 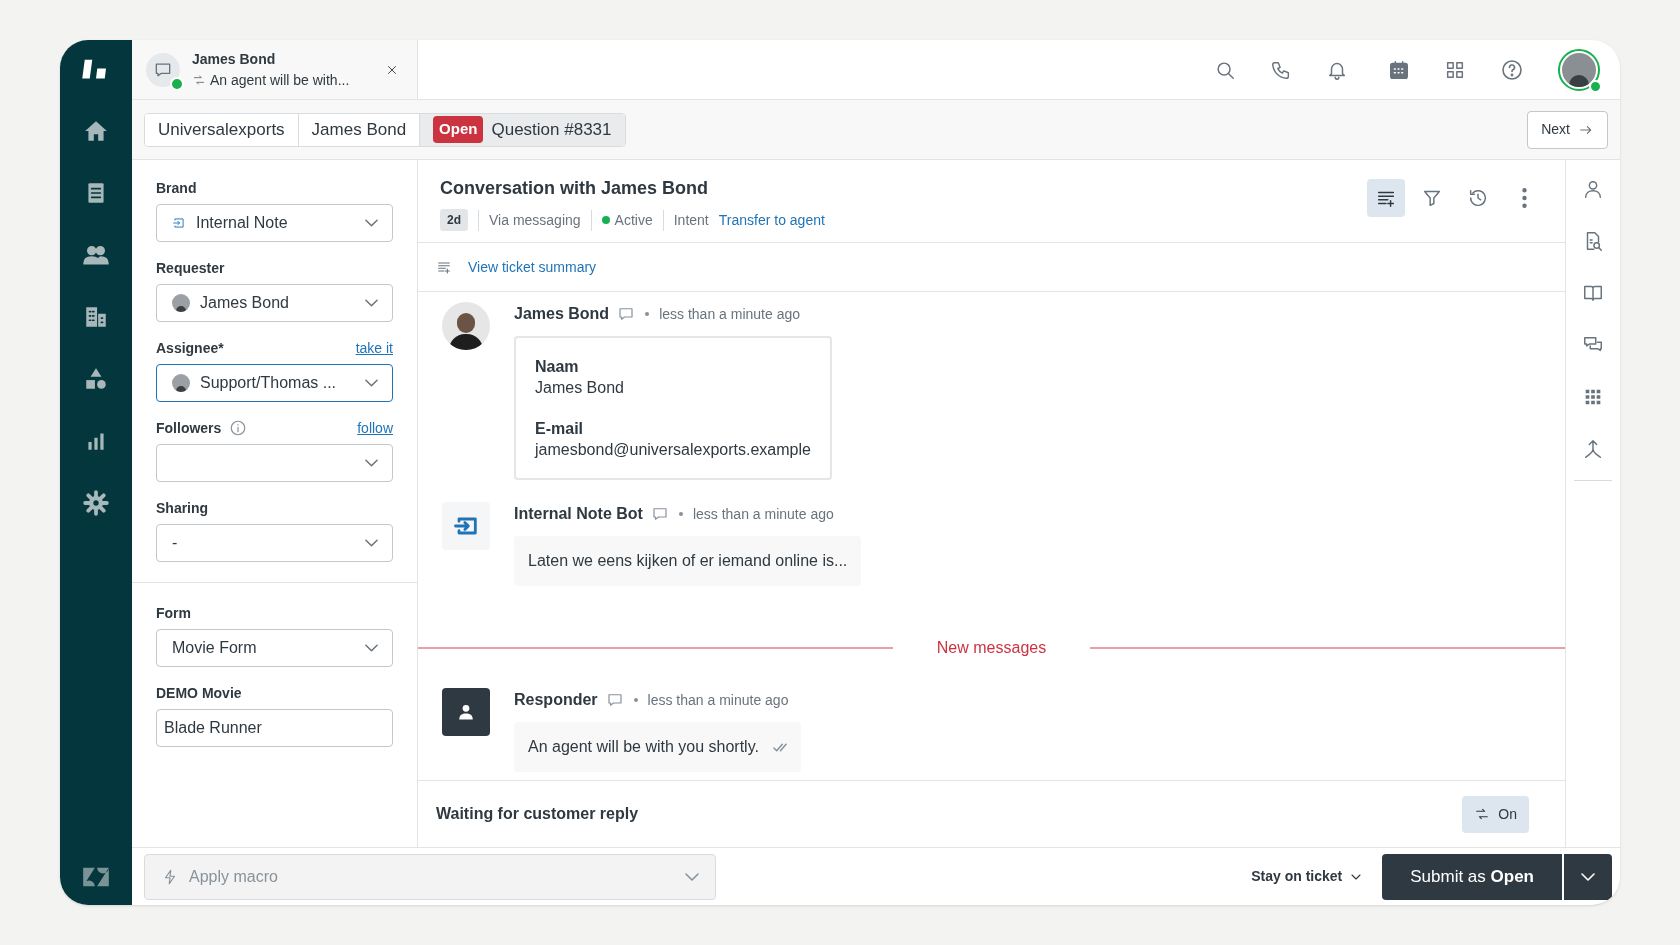 What do you see at coordinates (771, 220) in the screenshot?
I see `intent-link: Transfer to agent` at bounding box center [771, 220].